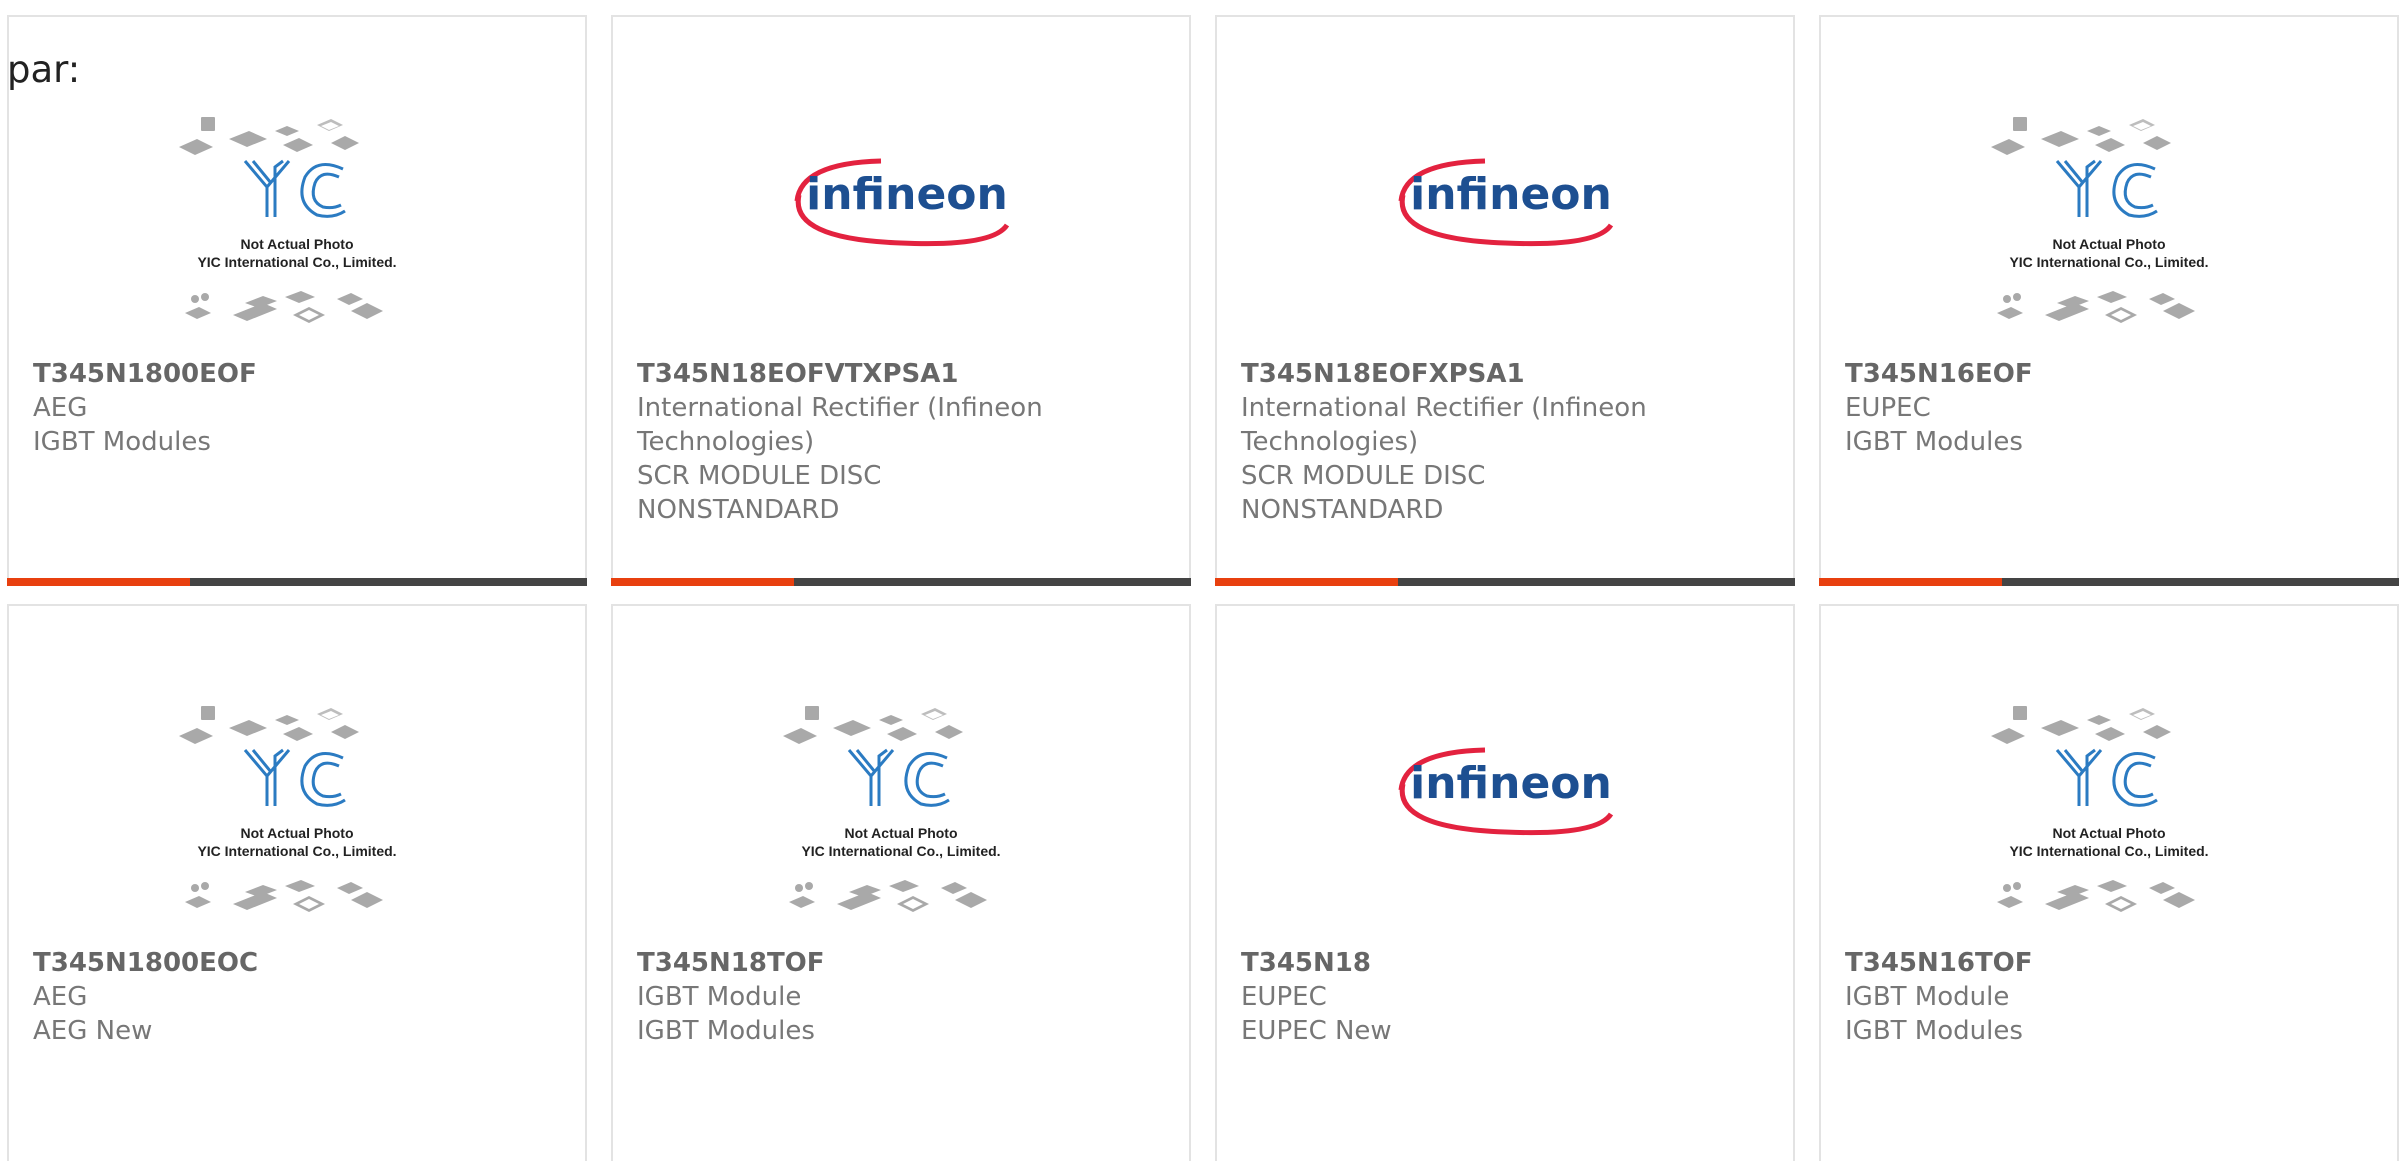 Image resolution: width=2407 pixels, height=1161 pixels. Describe the element at coordinates (1507, 997) in the screenshot. I see `product-info: T345N18 EUPEC EUPEC New` at that location.